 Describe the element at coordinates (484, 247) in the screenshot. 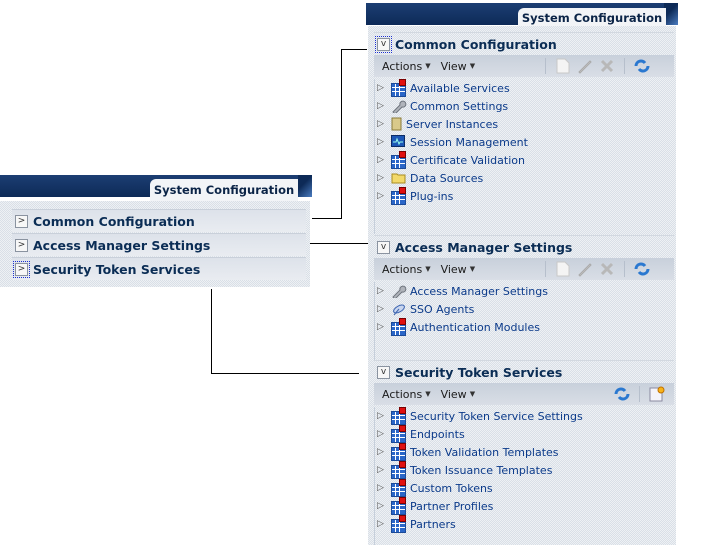

I see `accordion-label: Access Manager Settings` at that location.